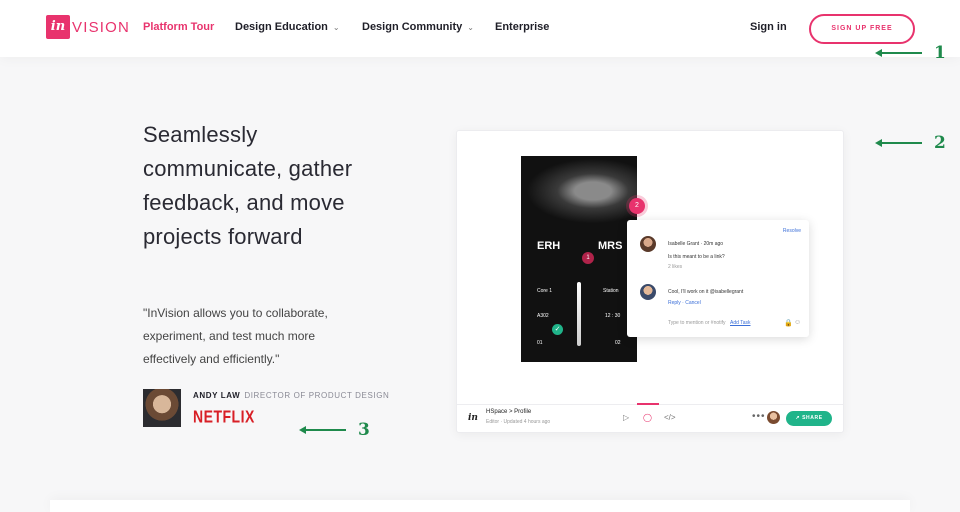 The image size is (960, 512). I want to click on emoji-icon: ☺, so click(797, 322).